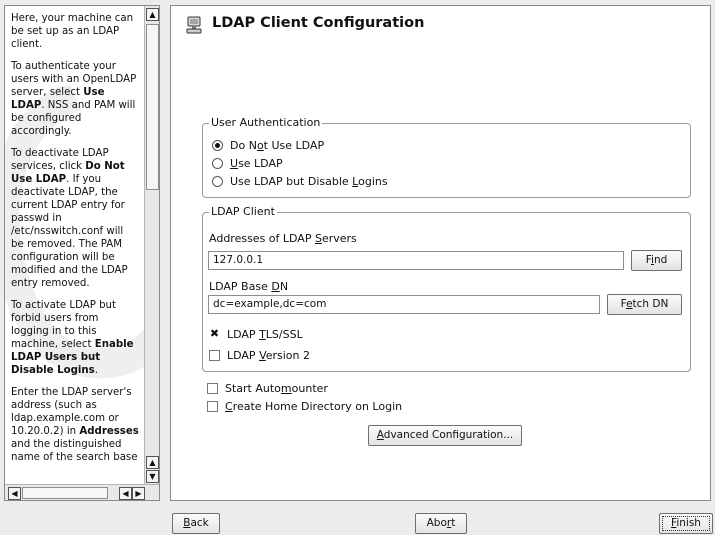 Image resolution: width=715 pixels, height=535 pixels. I want to click on page-title: LDAP Client Configuration, so click(318, 23).